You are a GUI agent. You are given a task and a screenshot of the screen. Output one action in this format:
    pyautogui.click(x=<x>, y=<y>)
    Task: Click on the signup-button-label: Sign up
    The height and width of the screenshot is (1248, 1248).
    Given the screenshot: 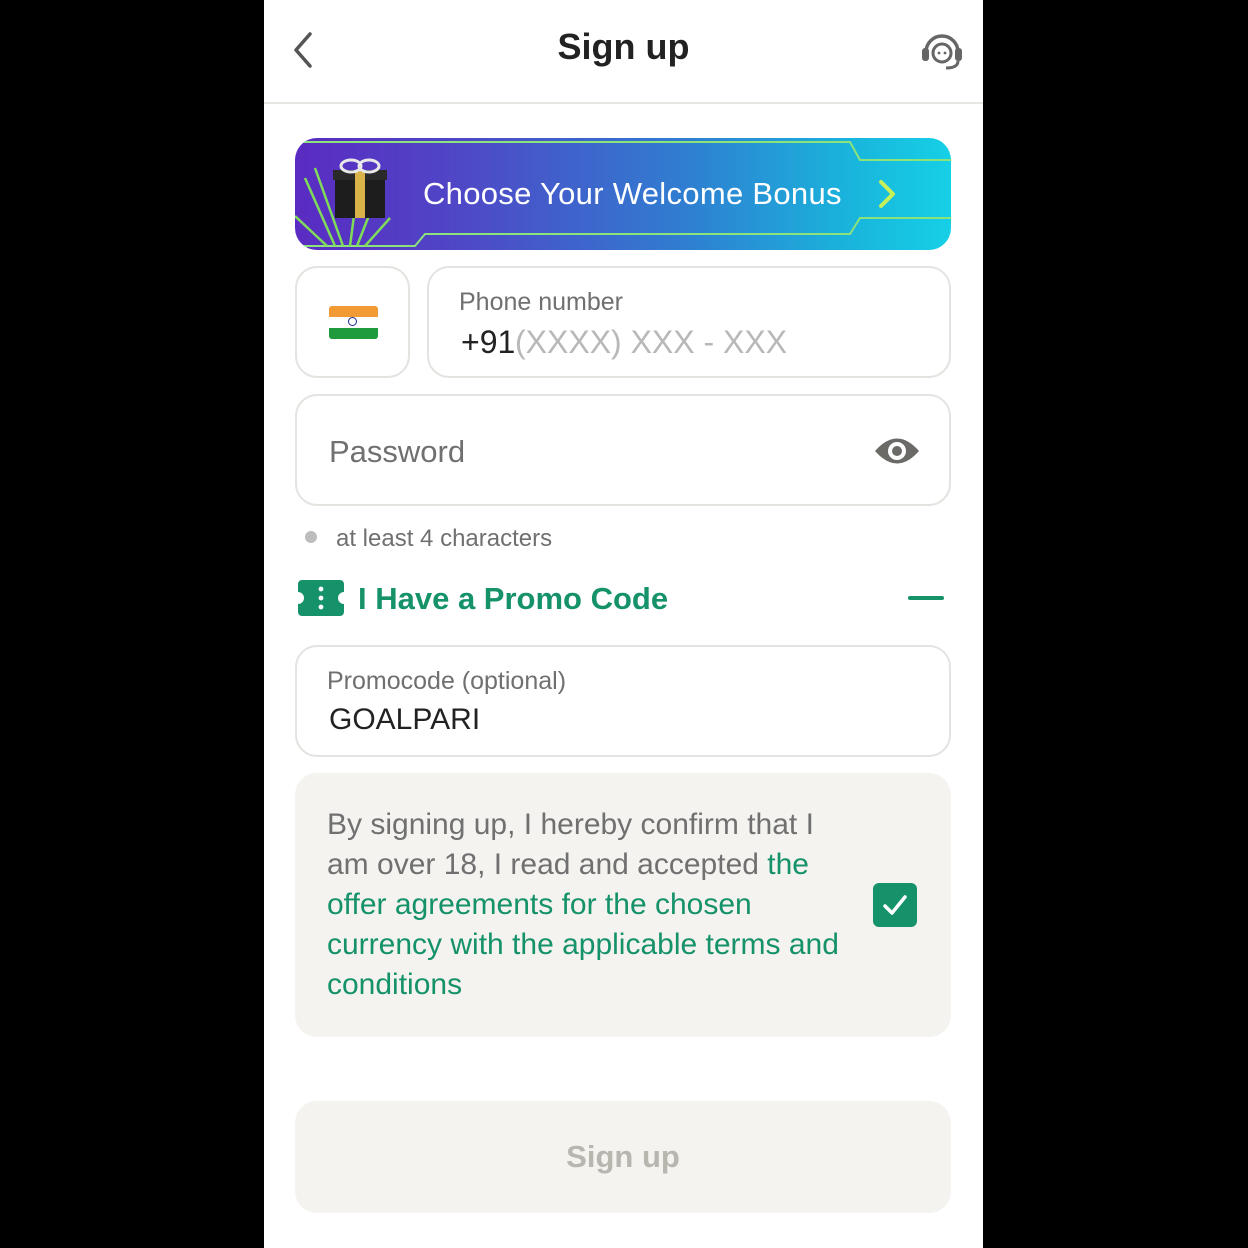 What is the action you would take?
    pyautogui.click(x=623, y=1156)
    